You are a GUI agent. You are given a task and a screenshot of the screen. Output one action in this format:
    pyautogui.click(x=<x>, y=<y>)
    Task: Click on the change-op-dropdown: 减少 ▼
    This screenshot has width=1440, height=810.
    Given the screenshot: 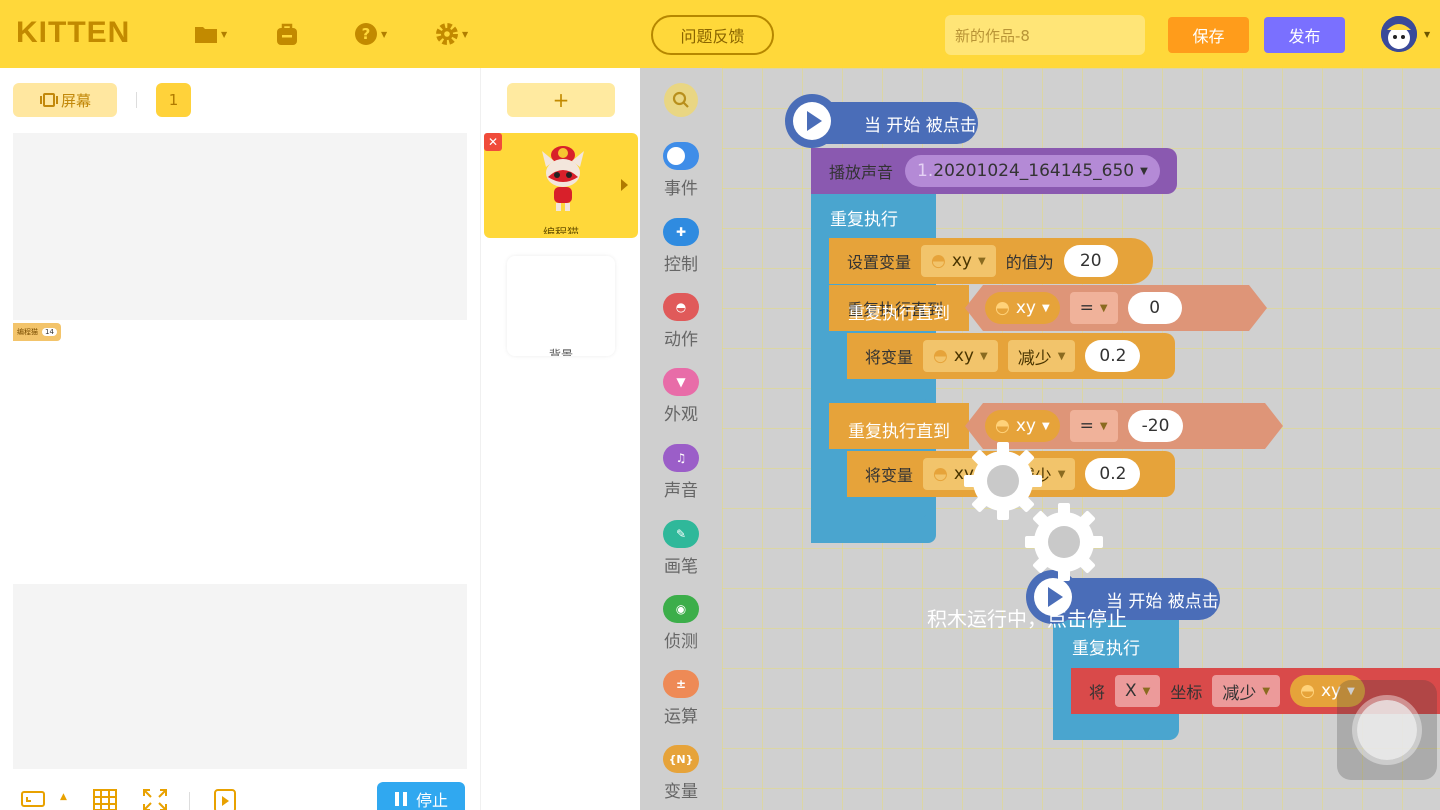 What is the action you would take?
    pyautogui.click(x=1041, y=356)
    